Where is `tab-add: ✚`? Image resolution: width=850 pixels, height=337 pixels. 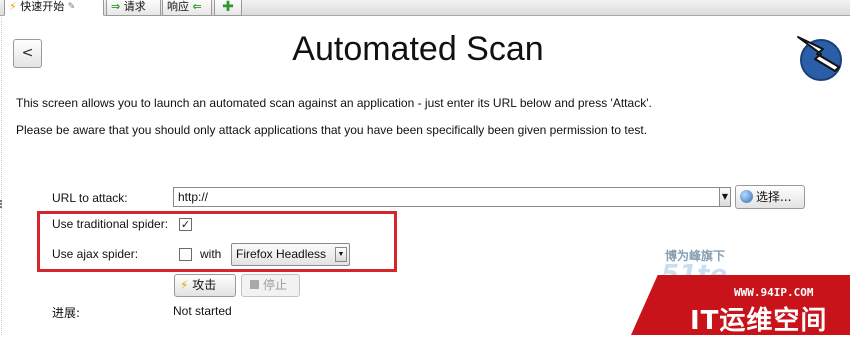
tab-add: ✚ is located at coordinates (228, 8).